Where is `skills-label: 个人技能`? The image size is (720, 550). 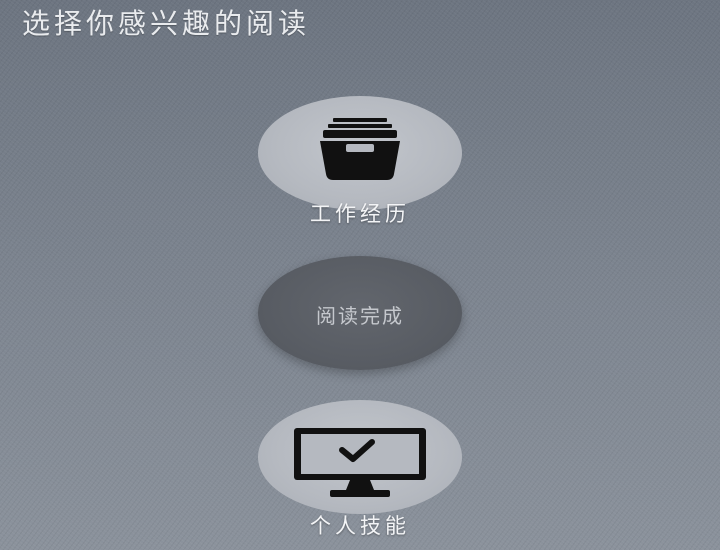 skills-label: 个人技能 is located at coordinates (360, 526).